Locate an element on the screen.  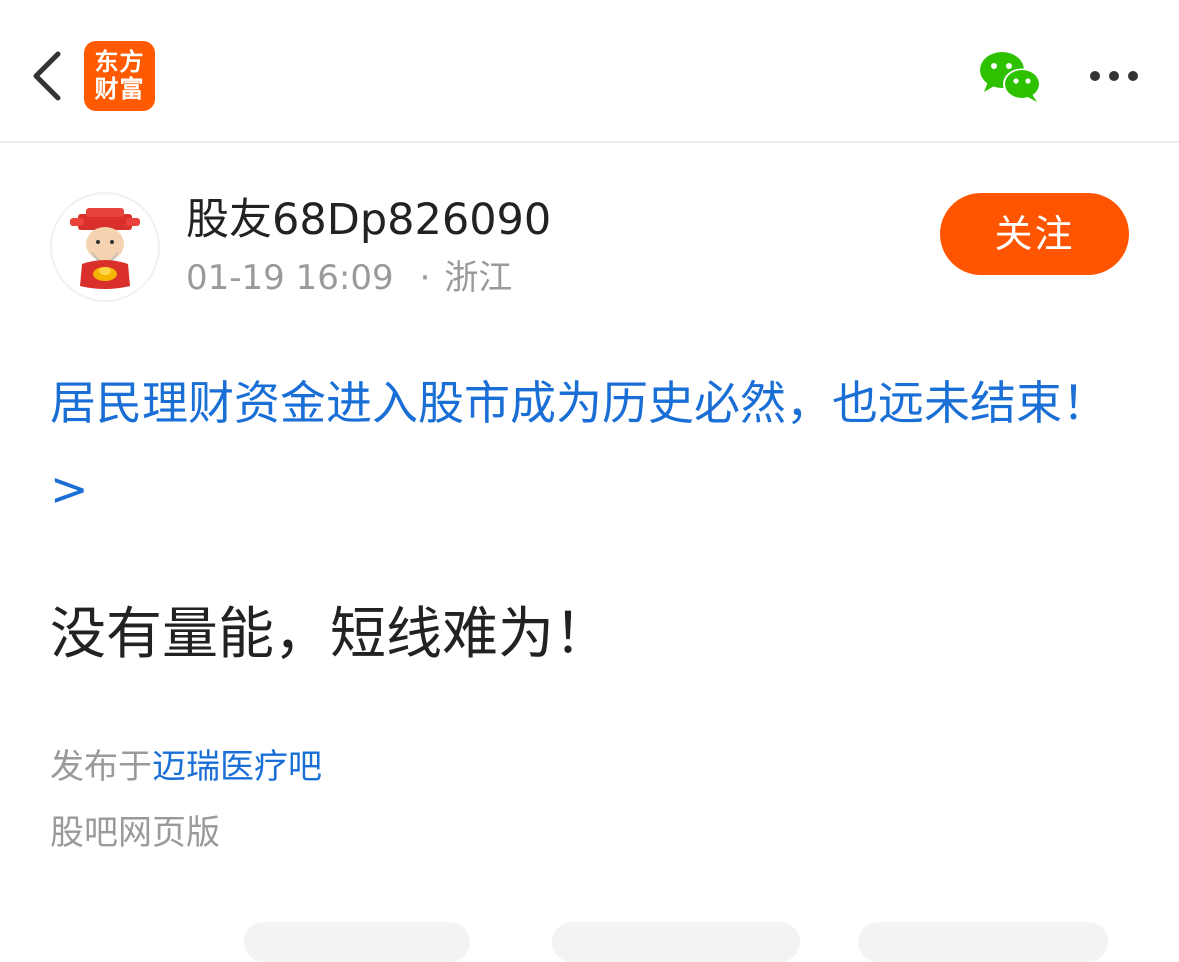
post-time: 01-19 16:09 is located at coordinates (290, 278).